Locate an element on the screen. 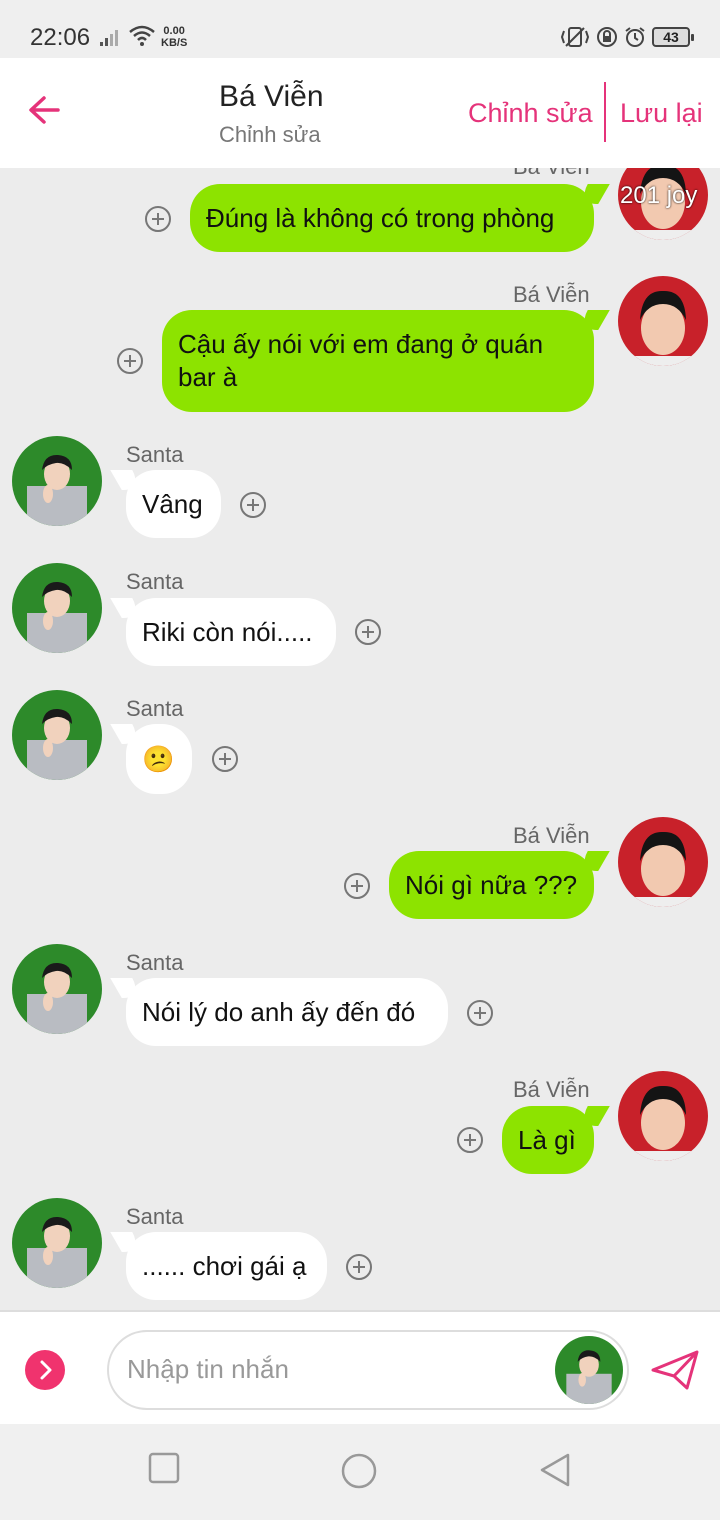 The width and height of the screenshot is (720, 1520). message-text: ...... chơi gái ạ is located at coordinates (224, 1265).